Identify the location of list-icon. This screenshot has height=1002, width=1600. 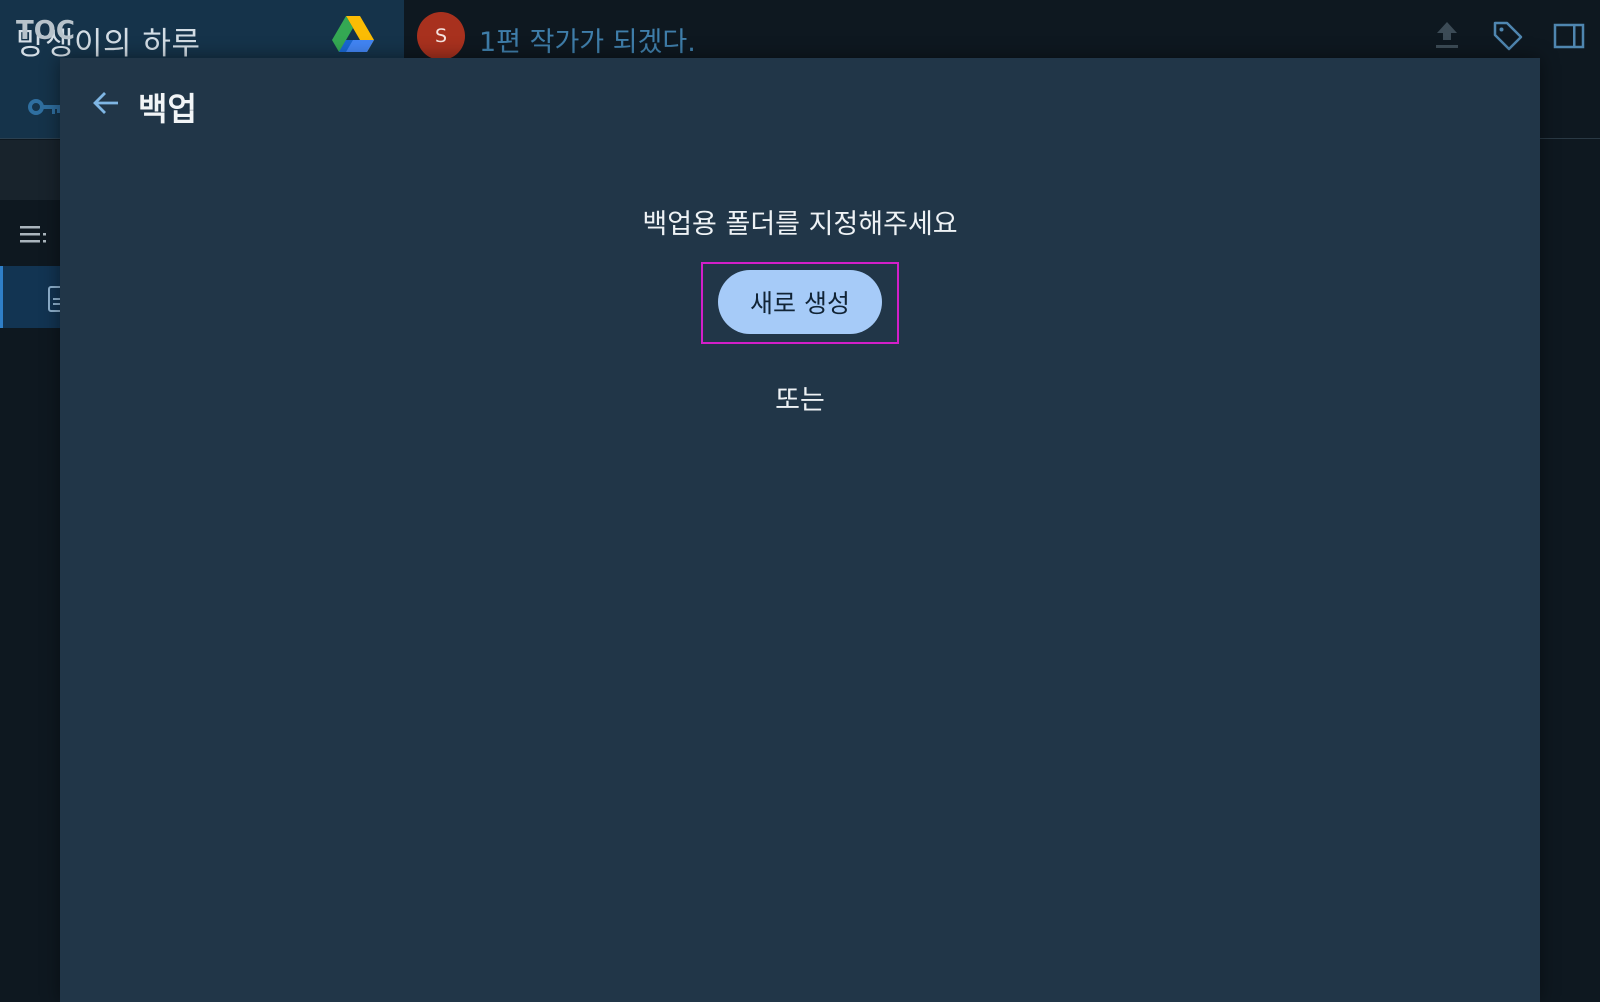
(34, 235).